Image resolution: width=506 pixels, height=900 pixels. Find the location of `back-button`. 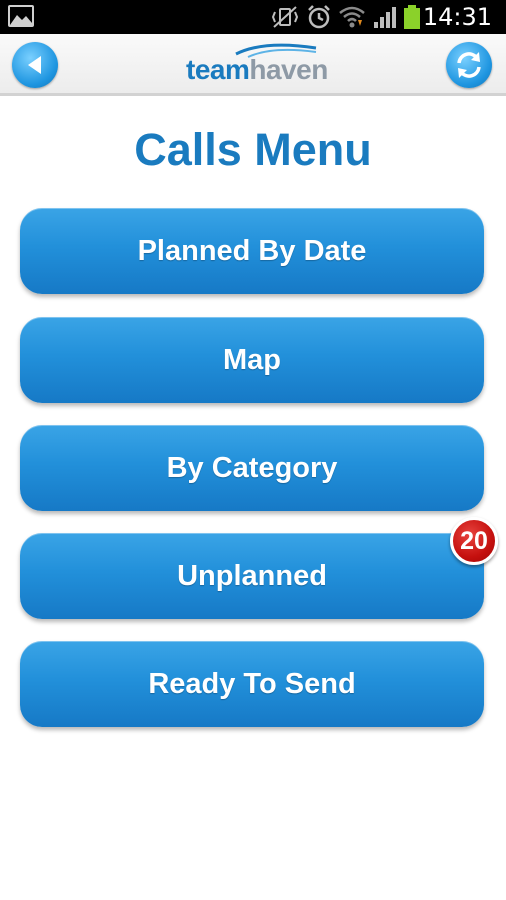

back-button is located at coordinates (35, 65).